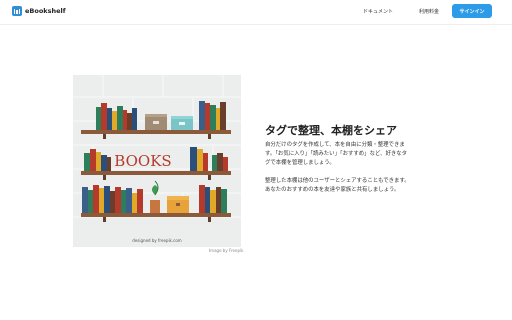 The width and height of the screenshot is (512, 320). Describe the element at coordinates (256, 12) in the screenshot. I see `top-header: eBookshelf ドキュメント 利用料金 サインイン` at that location.